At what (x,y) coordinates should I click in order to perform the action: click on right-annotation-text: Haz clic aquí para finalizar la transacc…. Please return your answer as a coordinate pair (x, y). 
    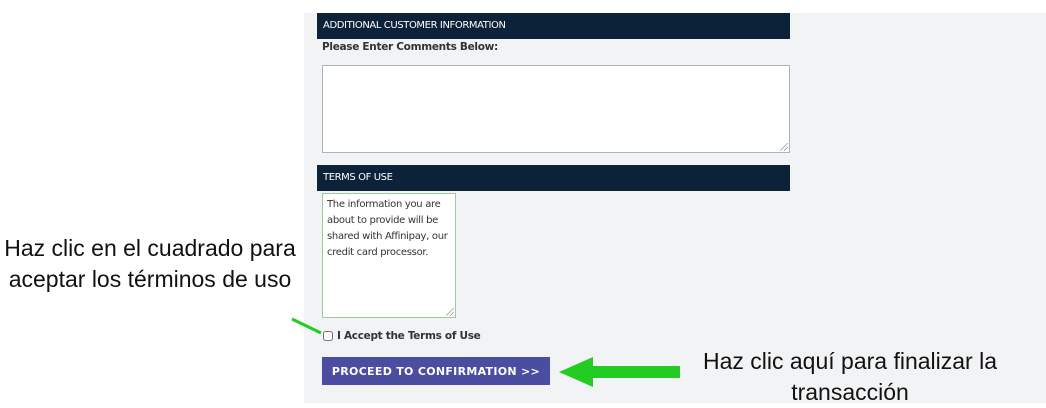
    Looking at the image, I should click on (850, 376).